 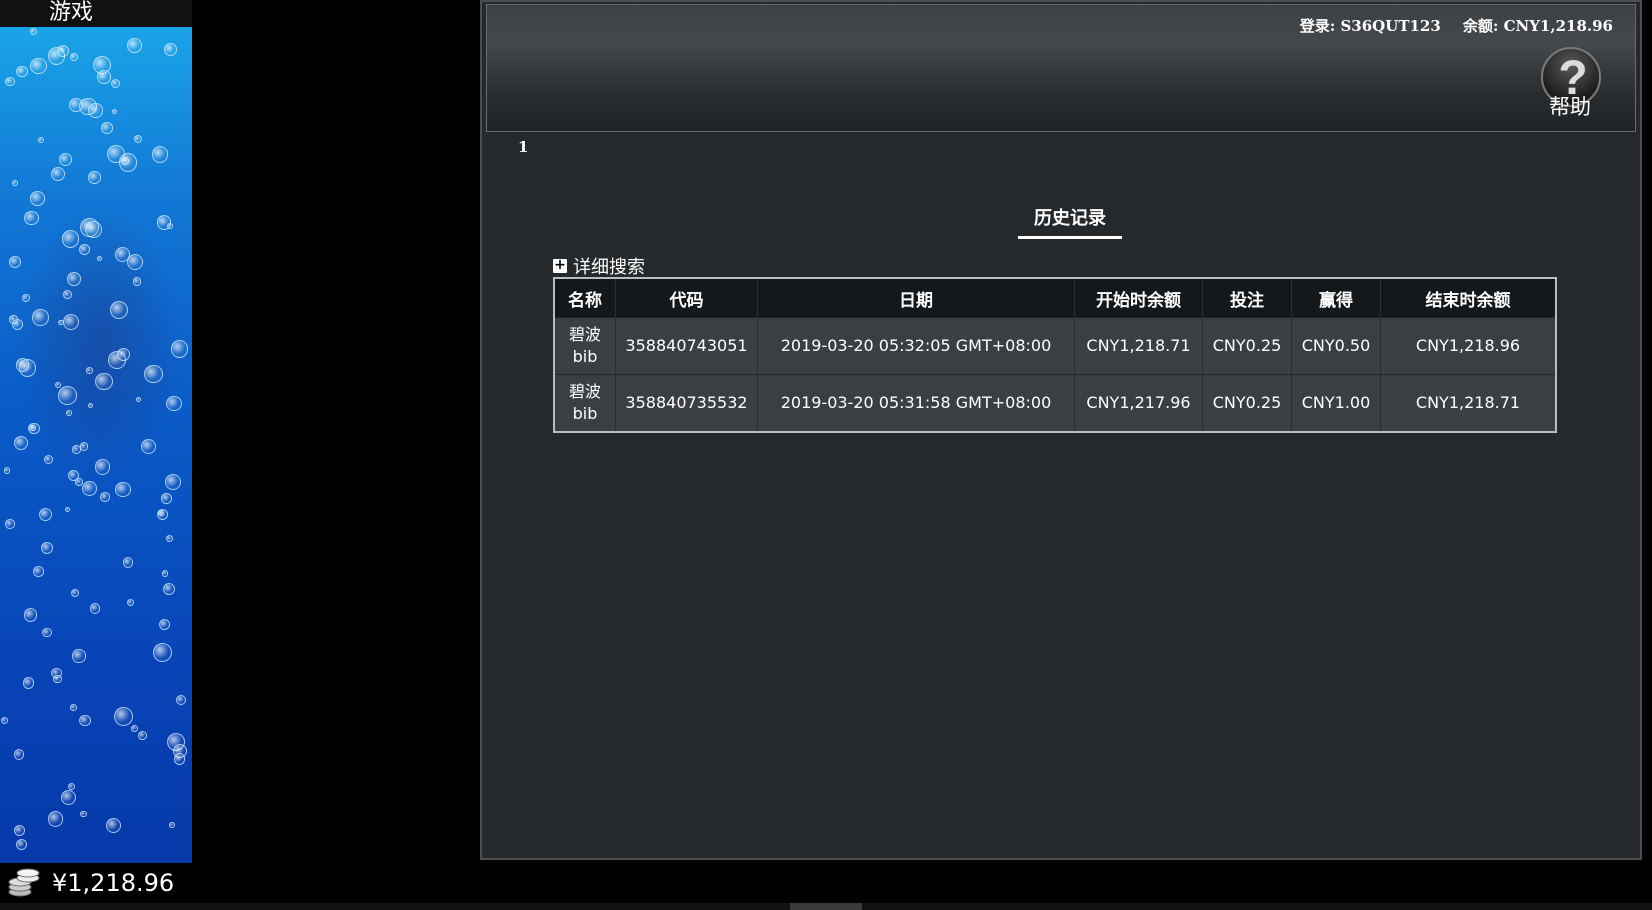 I want to click on column-header-code: 代码, so click(x=686, y=298).